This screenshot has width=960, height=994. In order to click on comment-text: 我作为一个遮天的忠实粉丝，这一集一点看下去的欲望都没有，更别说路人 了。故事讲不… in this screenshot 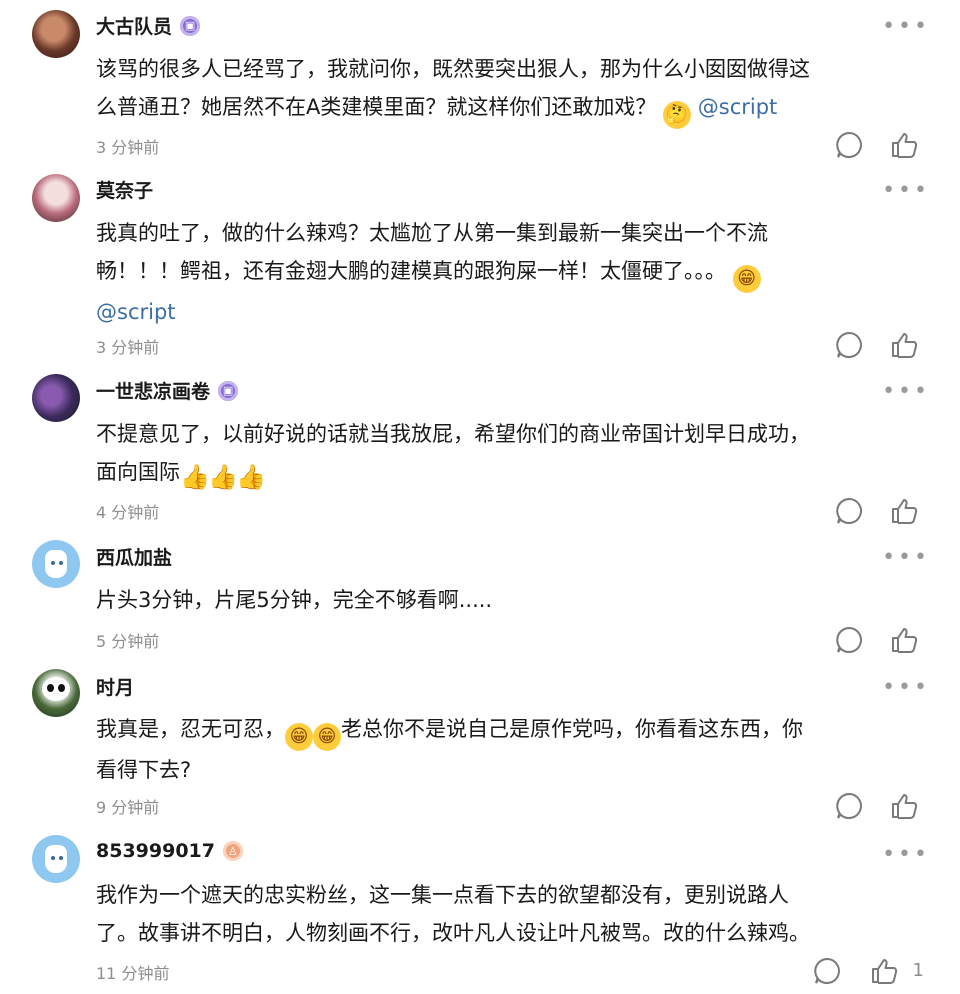, I will do `click(453, 914)`.